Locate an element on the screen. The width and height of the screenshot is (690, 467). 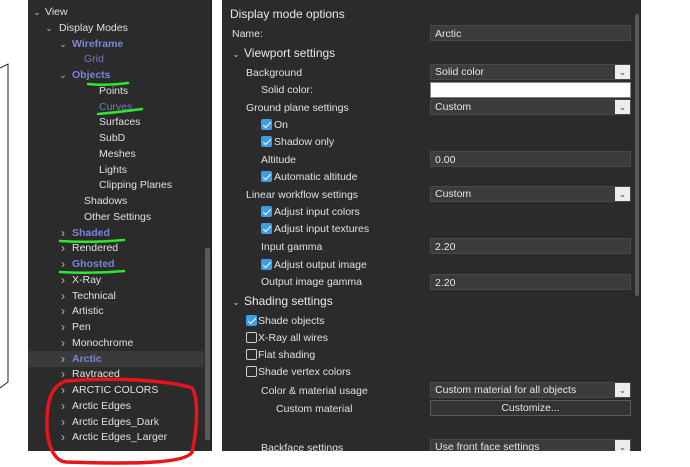
linear-workflow-select: Custom ⌄ is located at coordinates (530, 194).